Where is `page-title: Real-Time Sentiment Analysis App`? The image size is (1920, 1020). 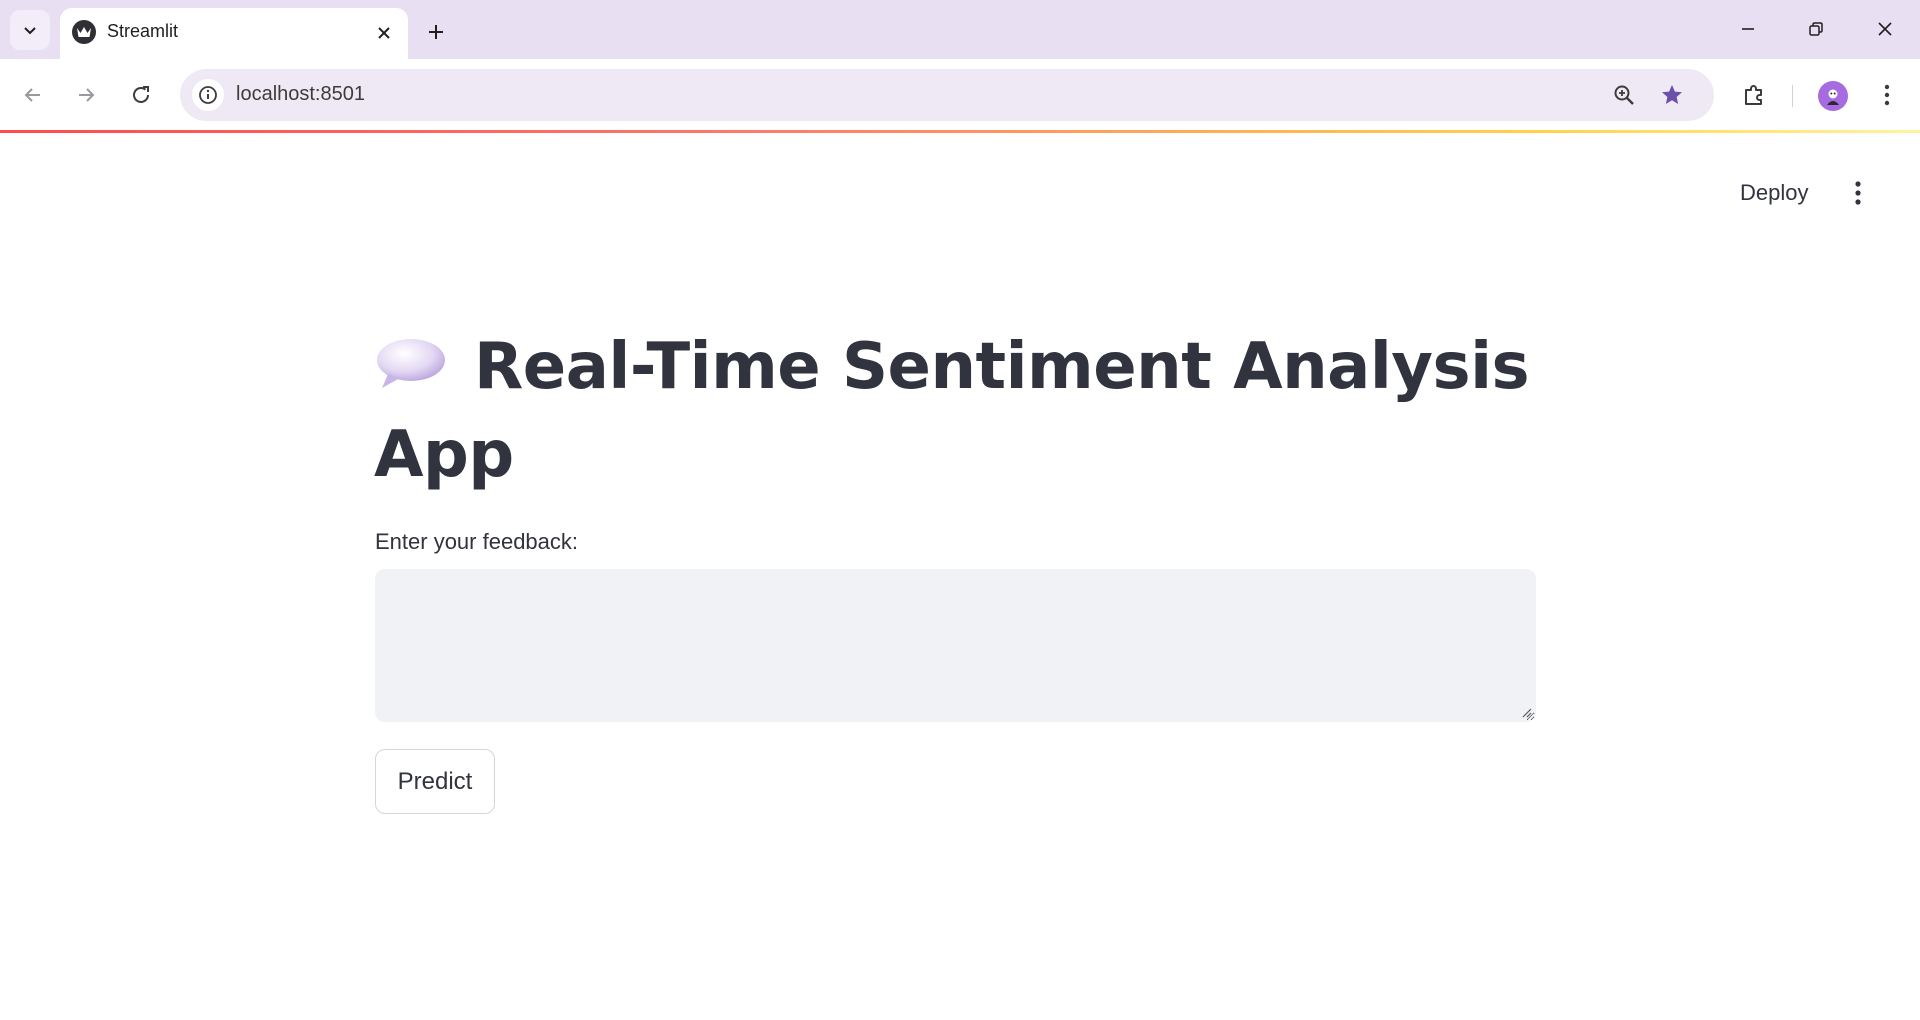
page-title: Real-Time Sentiment Analysis App is located at coordinates (954, 411).